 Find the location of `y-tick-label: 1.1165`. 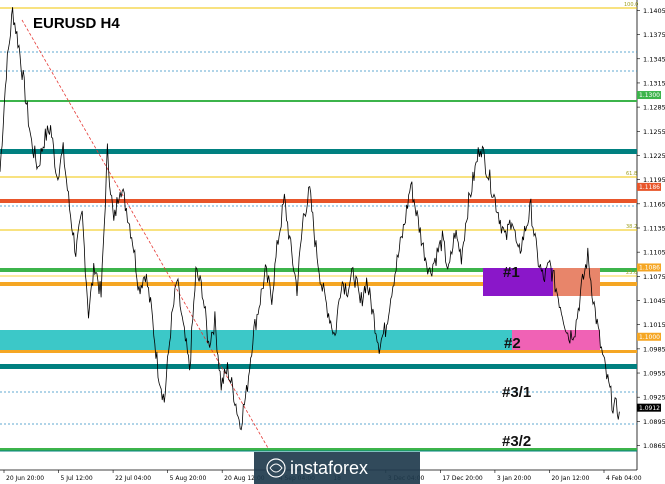

y-tick-label: 1.1165 is located at coordinates (654, 204).